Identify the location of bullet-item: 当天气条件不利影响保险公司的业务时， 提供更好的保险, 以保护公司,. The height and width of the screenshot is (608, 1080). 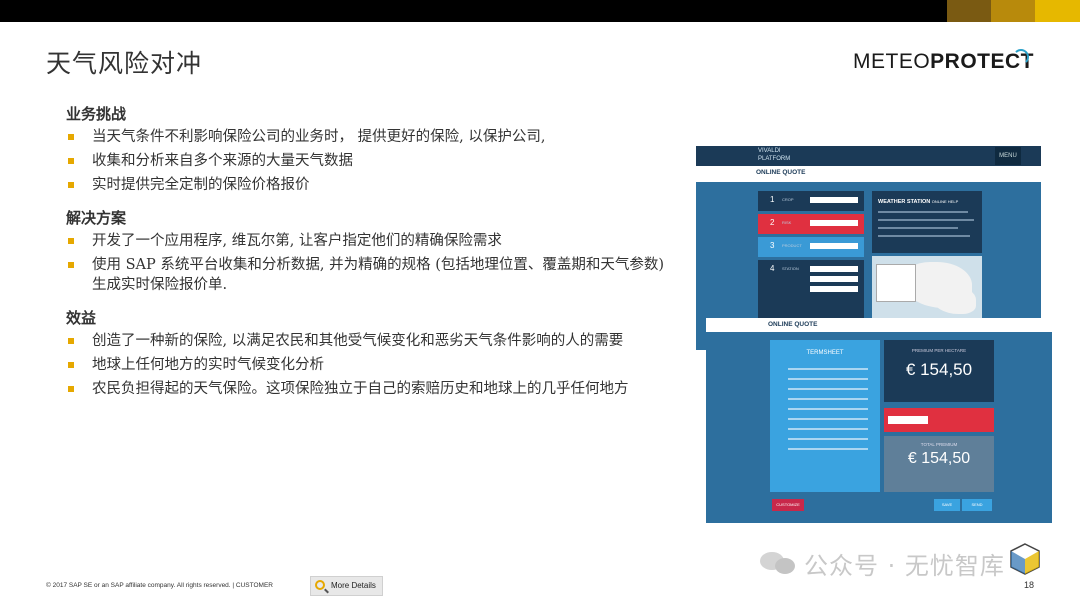
(366, 137).